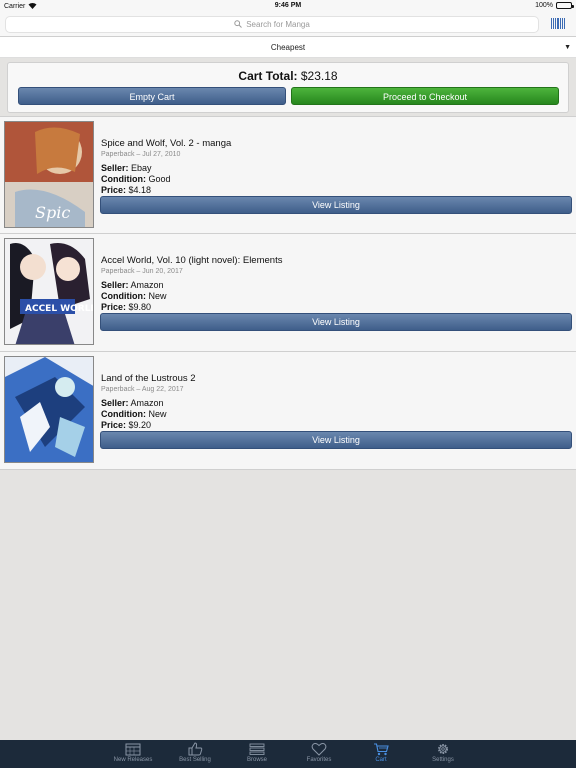 This screenshot has height=768, width=576. What do you see at coordinates (141, 168) in the screenshot?
I see `seller-value: Ebay` at bounding box center [141, 168].